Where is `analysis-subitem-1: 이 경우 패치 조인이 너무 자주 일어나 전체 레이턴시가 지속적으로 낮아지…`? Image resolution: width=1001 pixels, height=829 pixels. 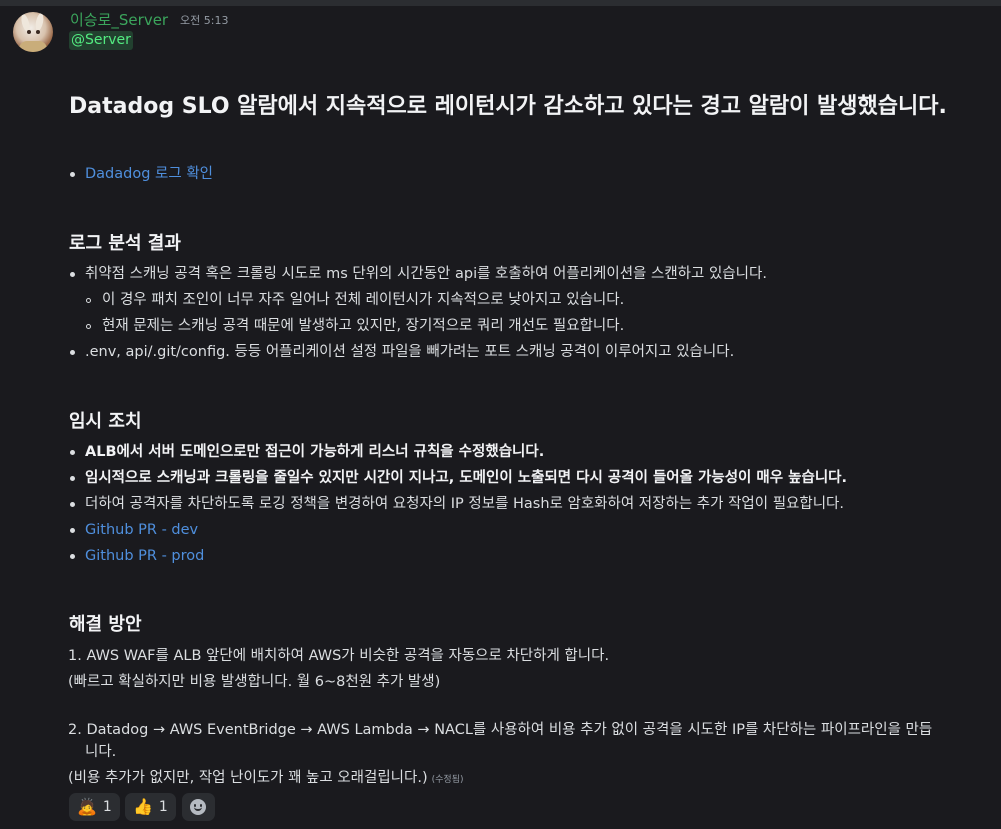
analysis-subitem-1: 이 경우 패치 조인이 너무 자주 일어나 전체 레이턴시가 지속적으로 낮아지… is located at coordinates (363, 300).